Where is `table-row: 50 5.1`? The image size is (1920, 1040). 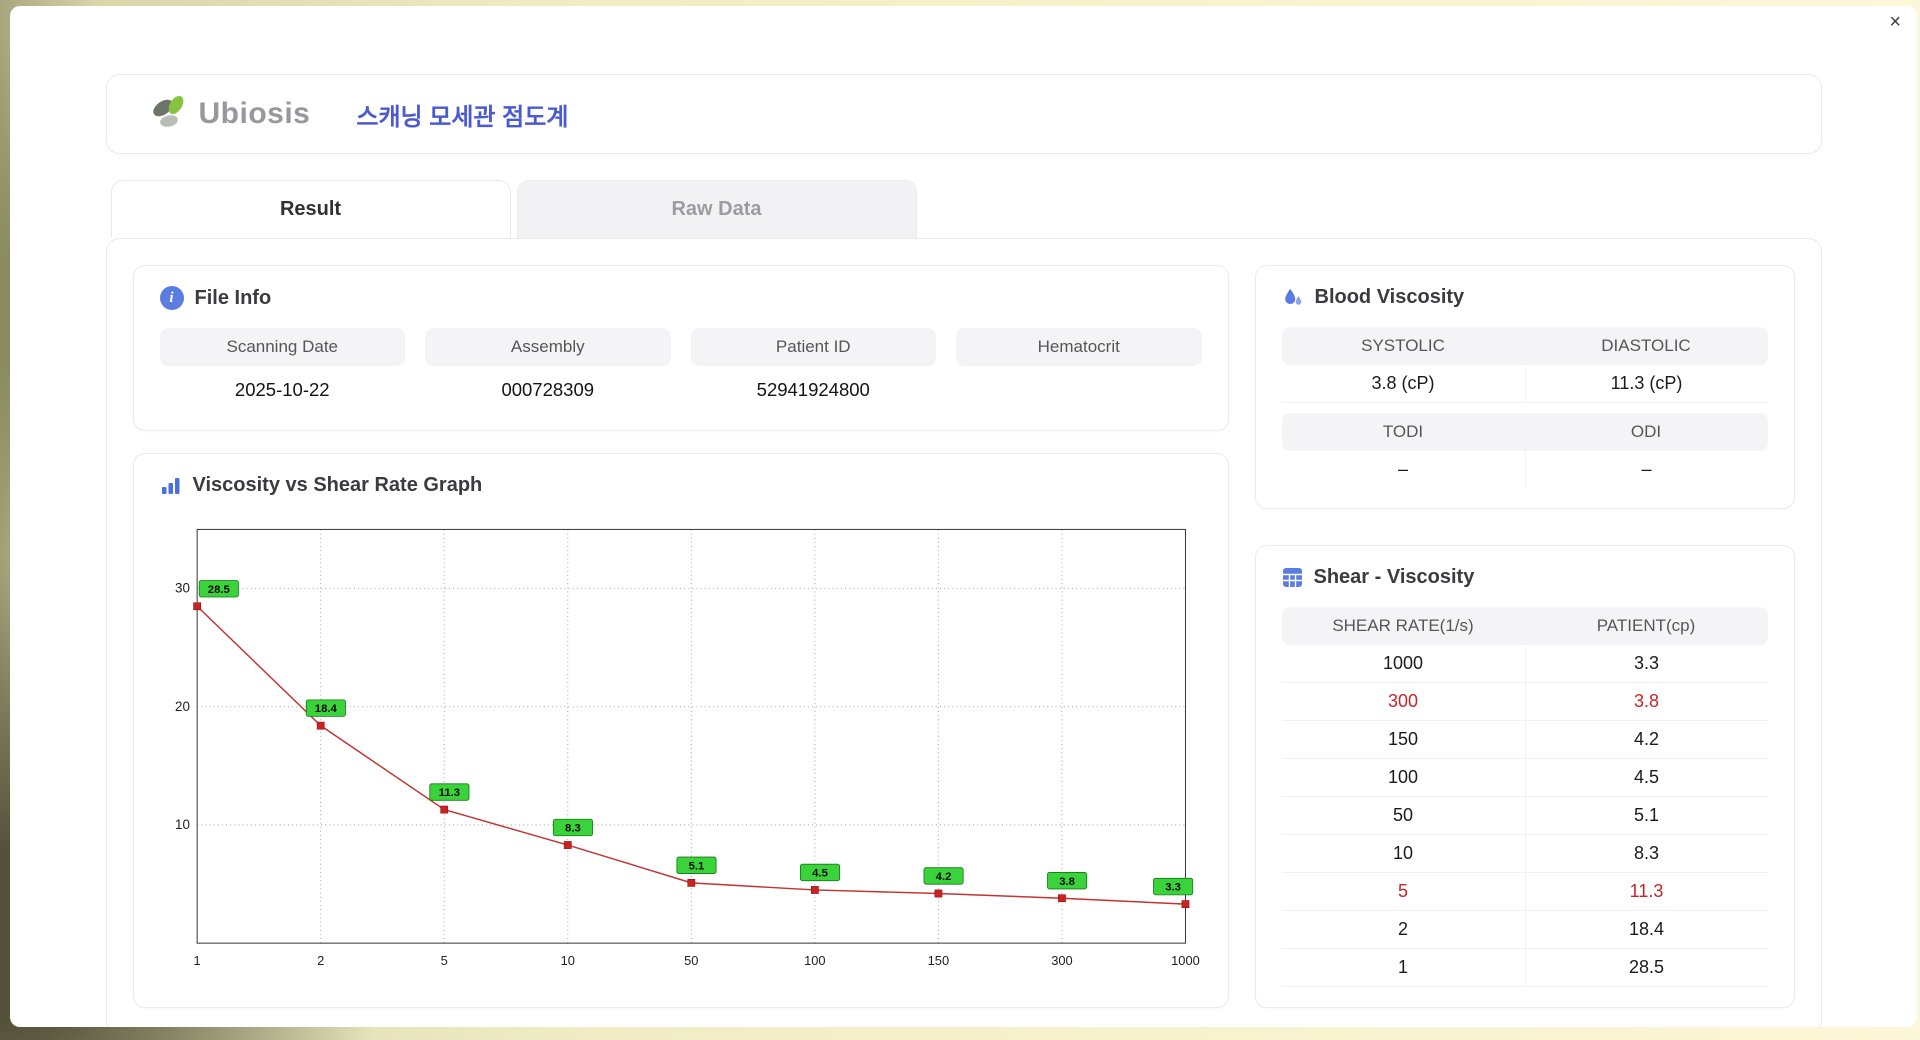 table-row: 50 5.1 is located at coordinates (1524, 816).